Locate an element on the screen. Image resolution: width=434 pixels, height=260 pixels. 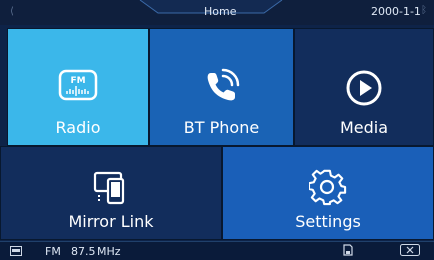
radio-frequency: 87.5 is located at coordinates (83, 251).